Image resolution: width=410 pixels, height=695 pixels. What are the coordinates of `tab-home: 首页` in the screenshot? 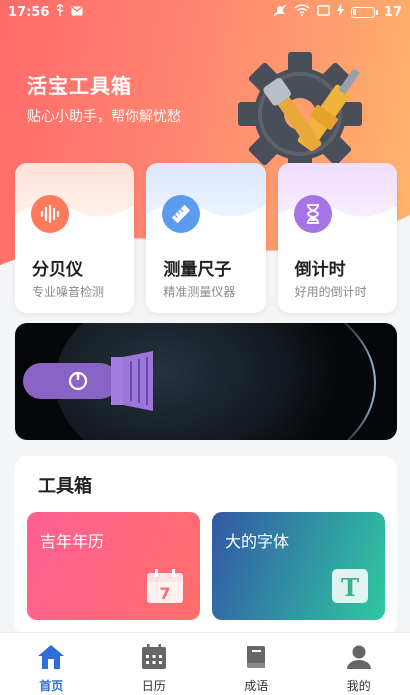 It's located at (51, 664).